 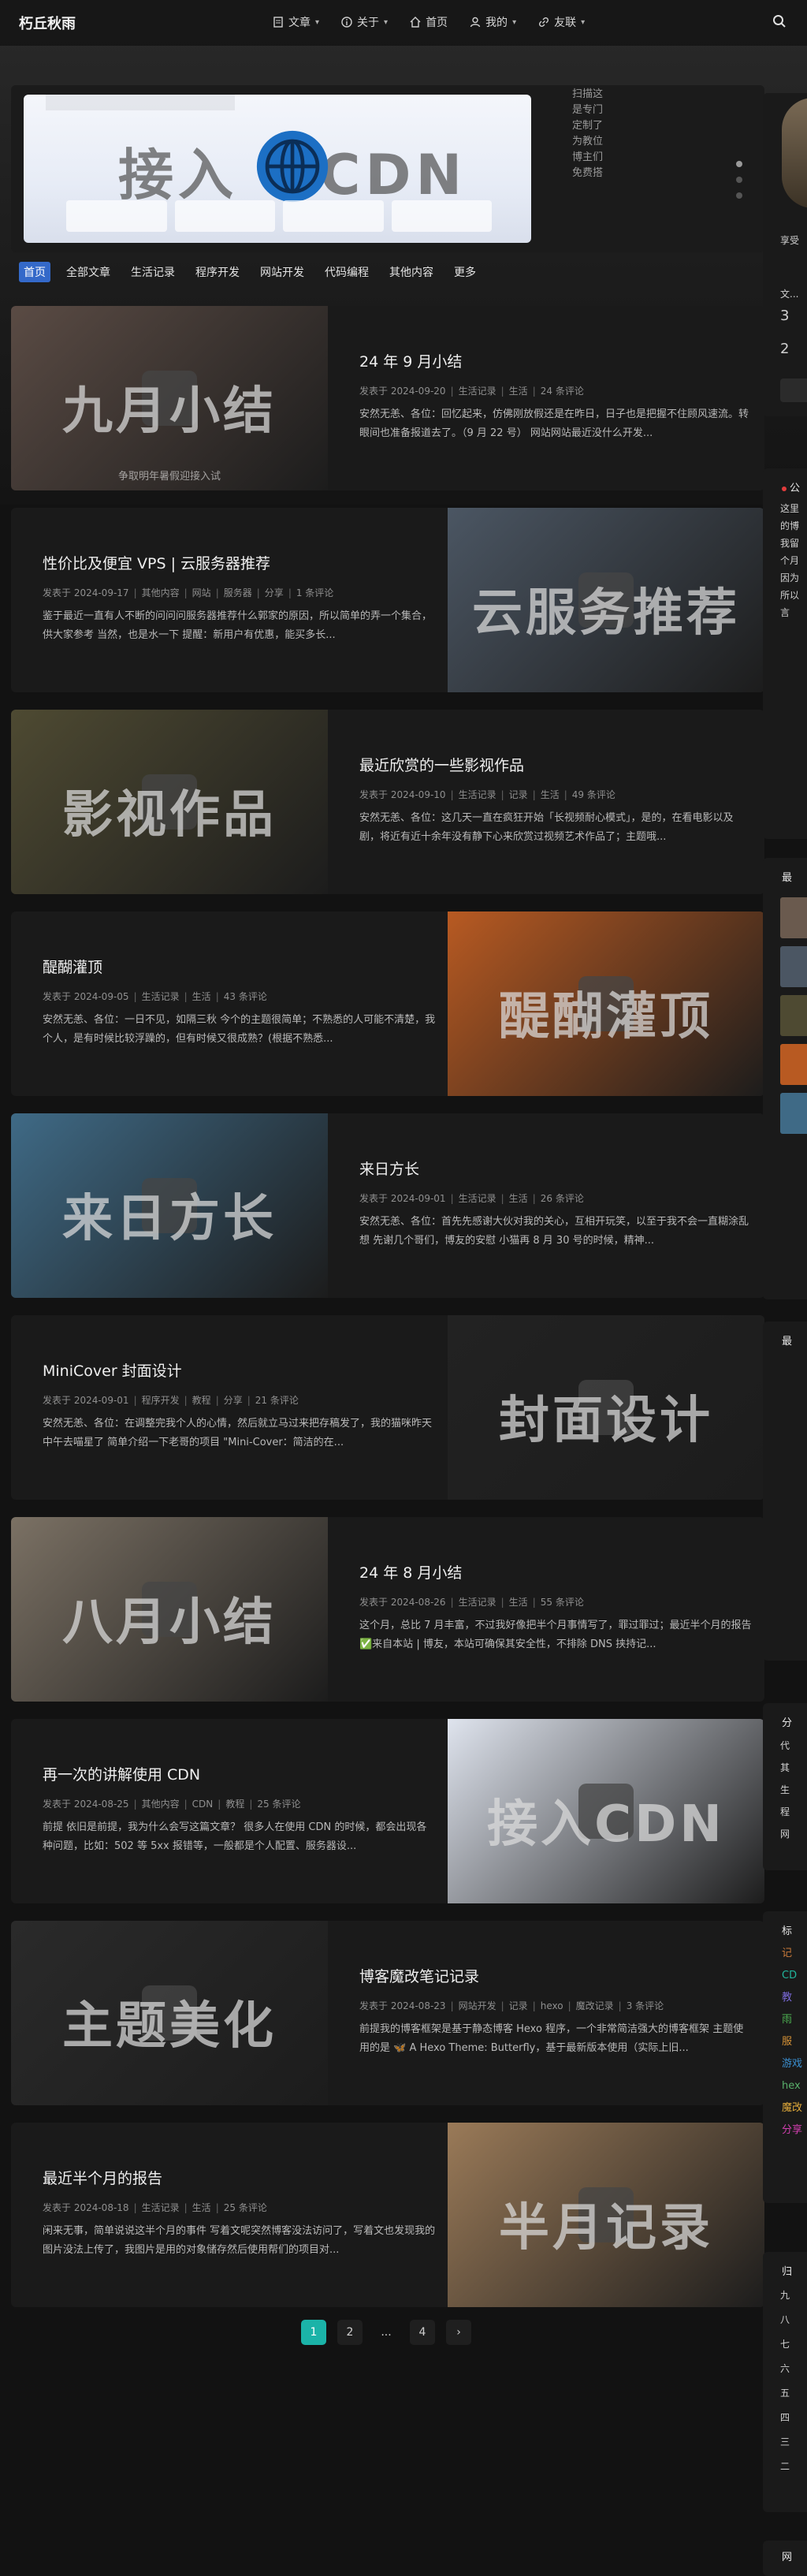 What do you see at coordinates (556, 361) in the screenshot?
I see `post-title: 24 年 9 月小结` at bounding box center [556, 361].